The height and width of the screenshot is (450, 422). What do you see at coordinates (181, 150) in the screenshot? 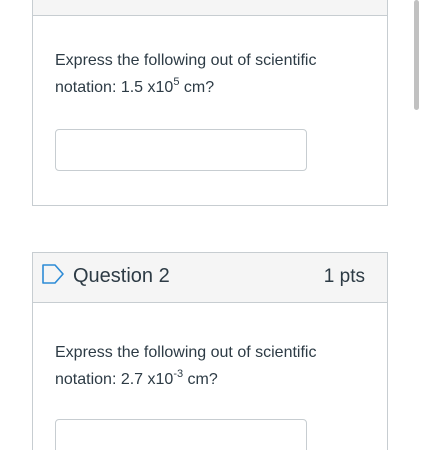
I see `question-1-answer-input` at bounding box center [181, 150].